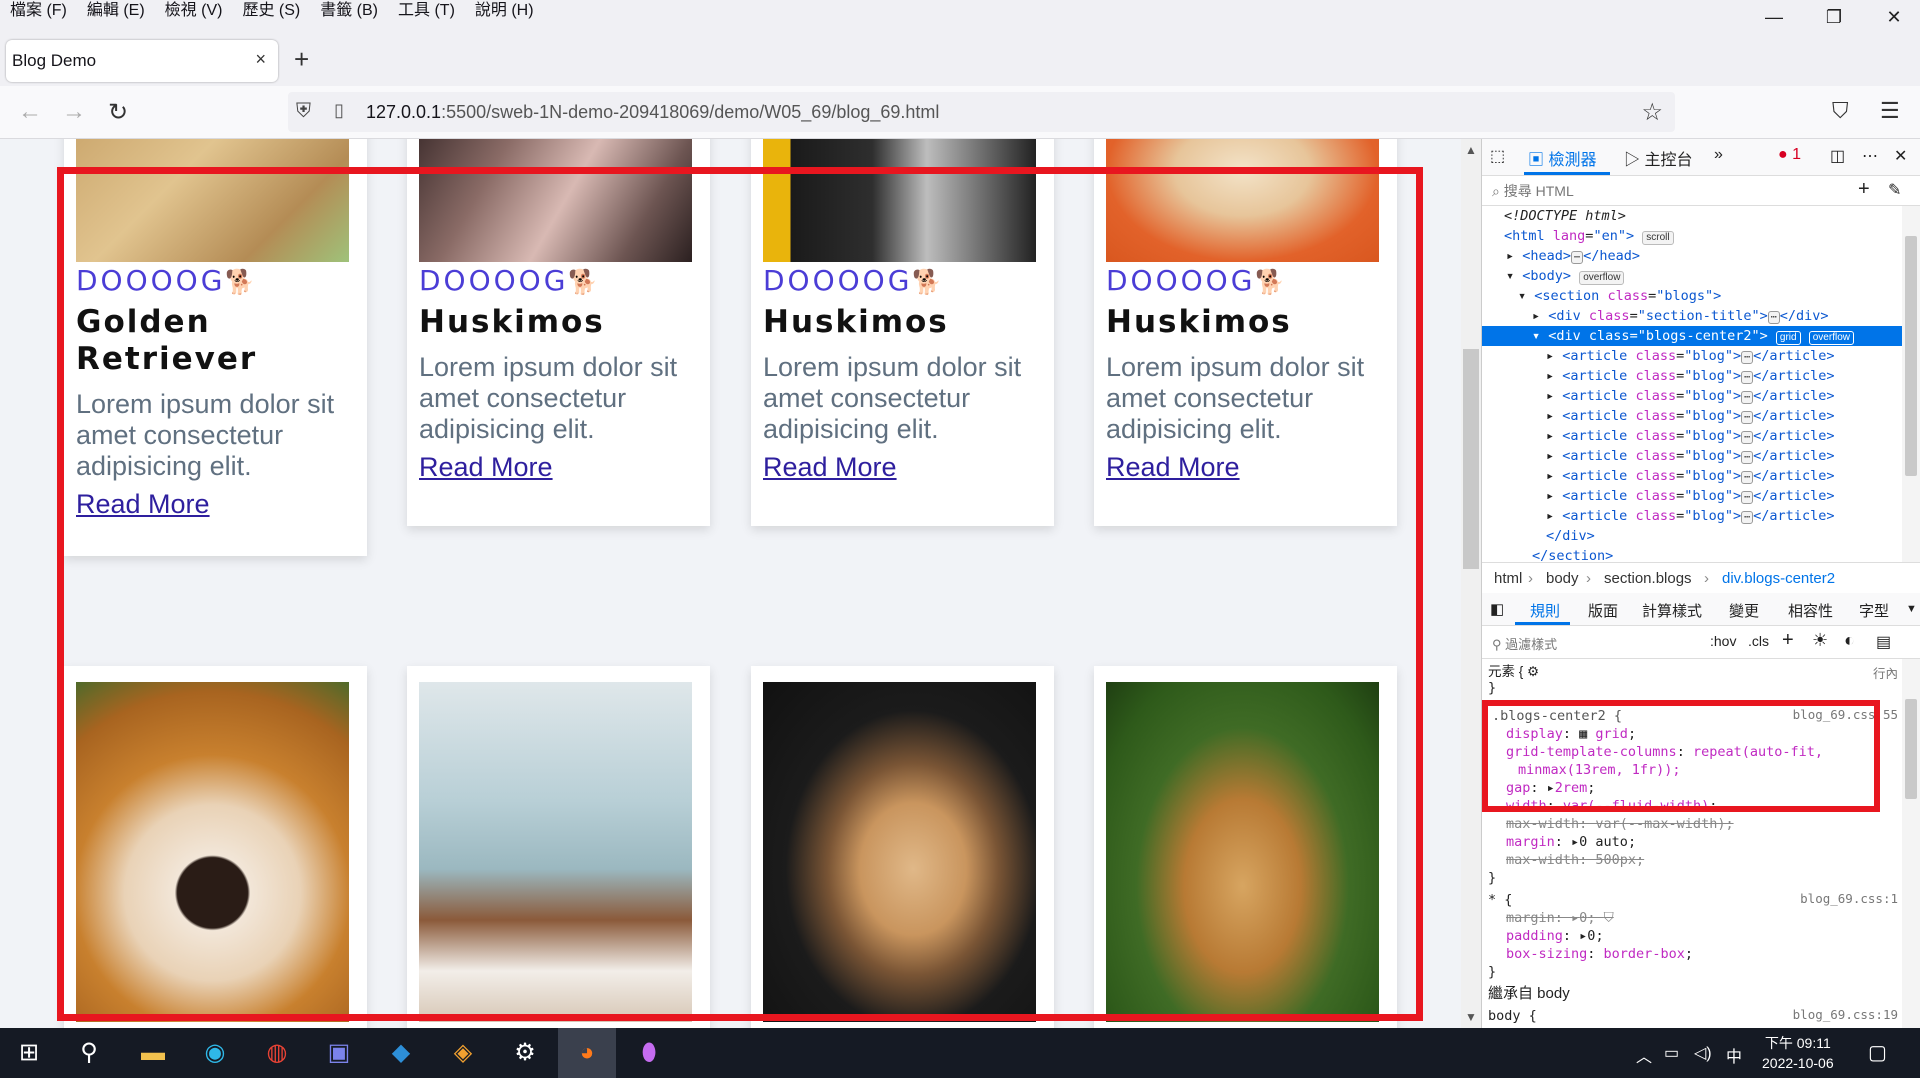  I want to click on menu-tools: 工具 (T), so click(426, 11).